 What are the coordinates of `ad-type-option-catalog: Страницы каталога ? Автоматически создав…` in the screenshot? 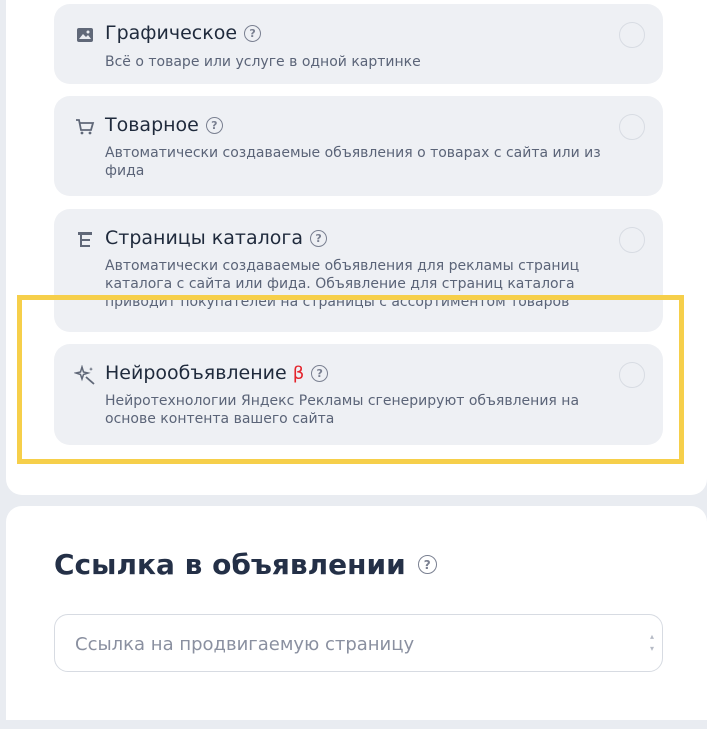 It's located at (358, 270).